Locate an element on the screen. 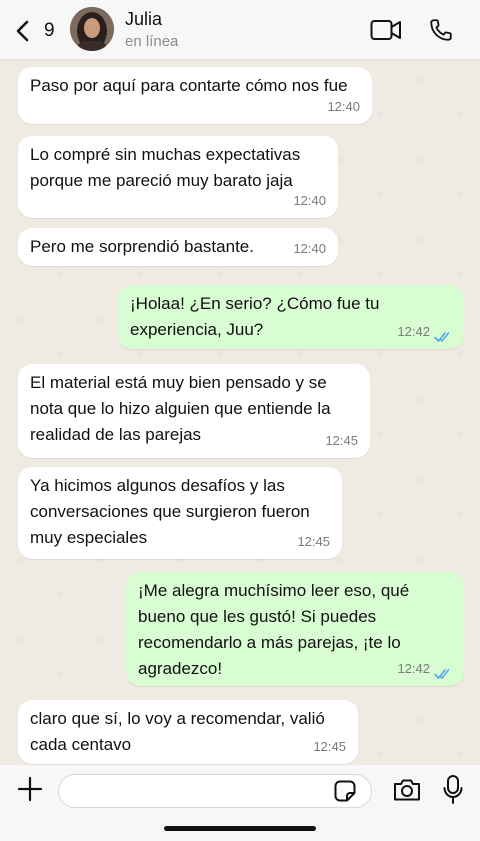 The width and height of the screenshot is (480, 841). home-indicator is located at coordinates (240, 828).